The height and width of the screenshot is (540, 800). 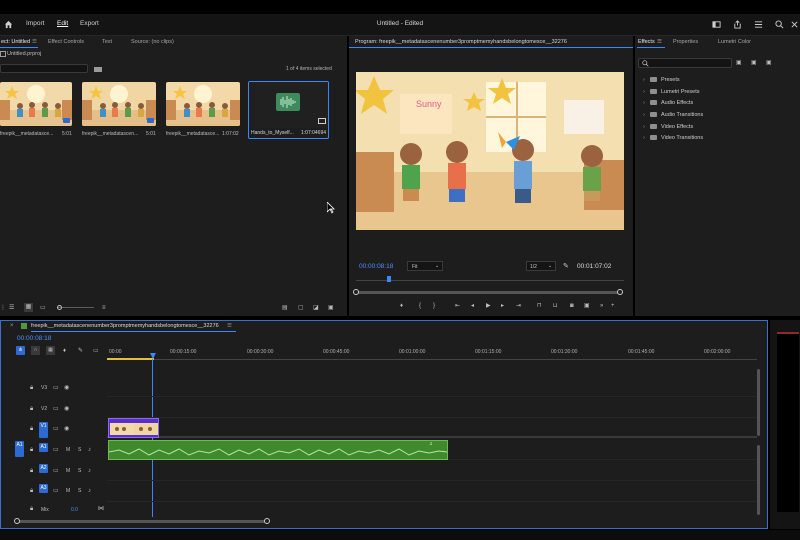 I want to click on add-button-icon: +, so click(x=613, y=306).